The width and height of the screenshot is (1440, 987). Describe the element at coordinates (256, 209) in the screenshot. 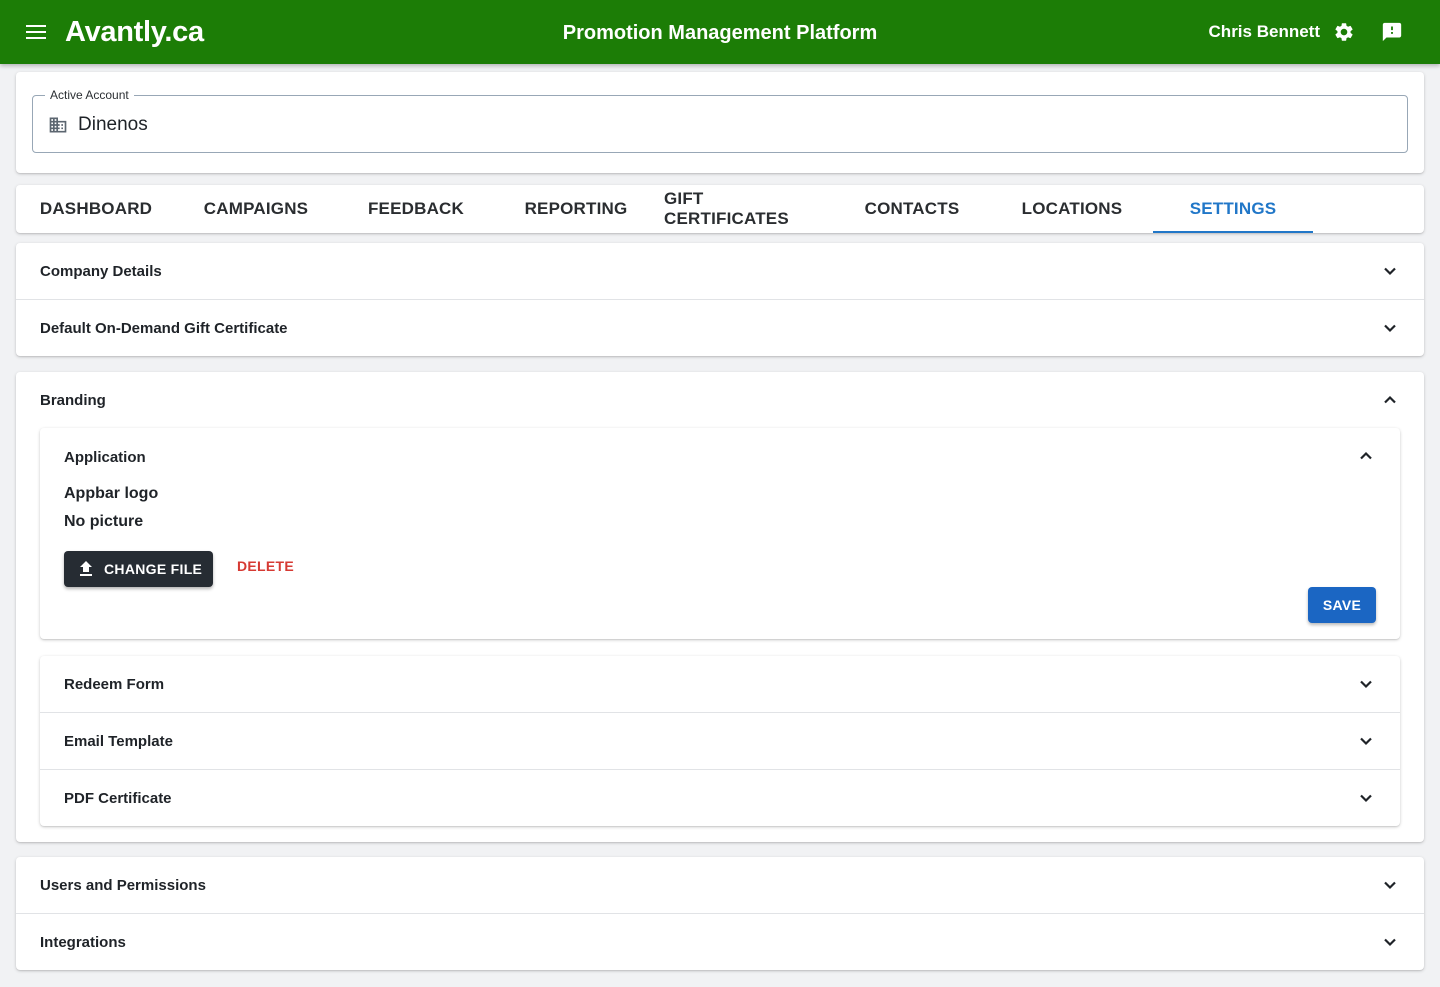

I see `tab-campaigns: CAMPAIGNS` at that location.